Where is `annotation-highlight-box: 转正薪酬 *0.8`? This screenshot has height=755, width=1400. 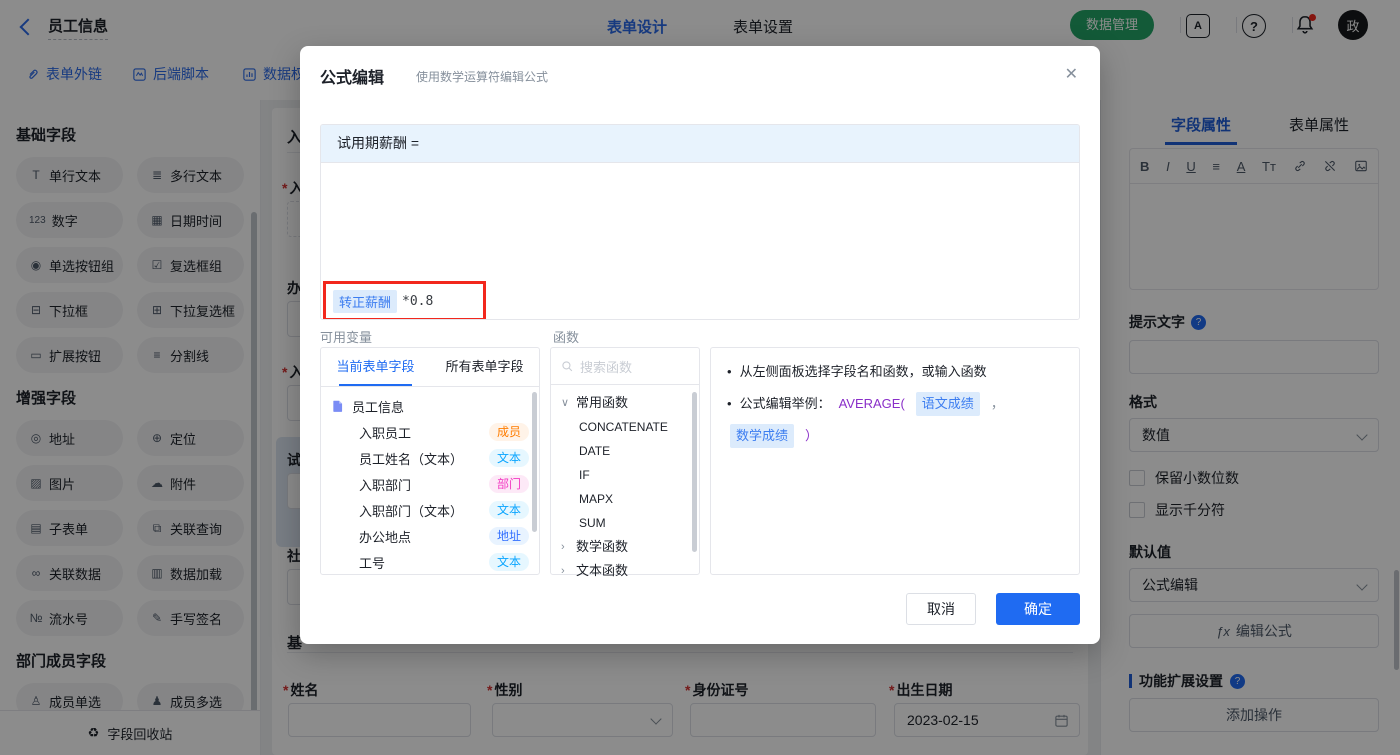
annotation-highlight-box: 转正薪酬 *0.8 is located at coordinates (404, 300).